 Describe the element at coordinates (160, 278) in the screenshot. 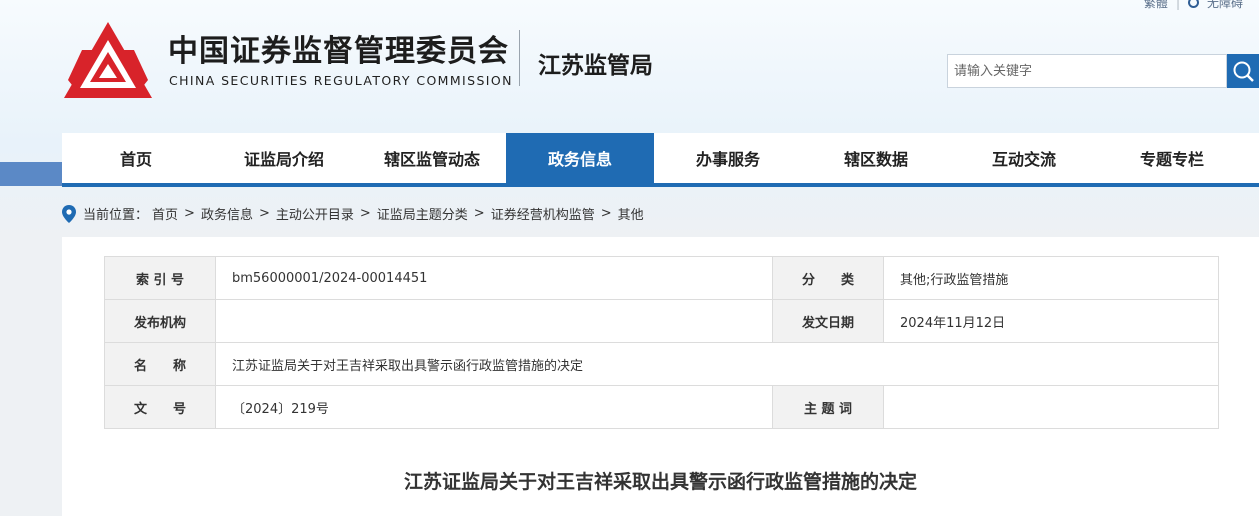

I see `index-label: 索 引 号` at that location.